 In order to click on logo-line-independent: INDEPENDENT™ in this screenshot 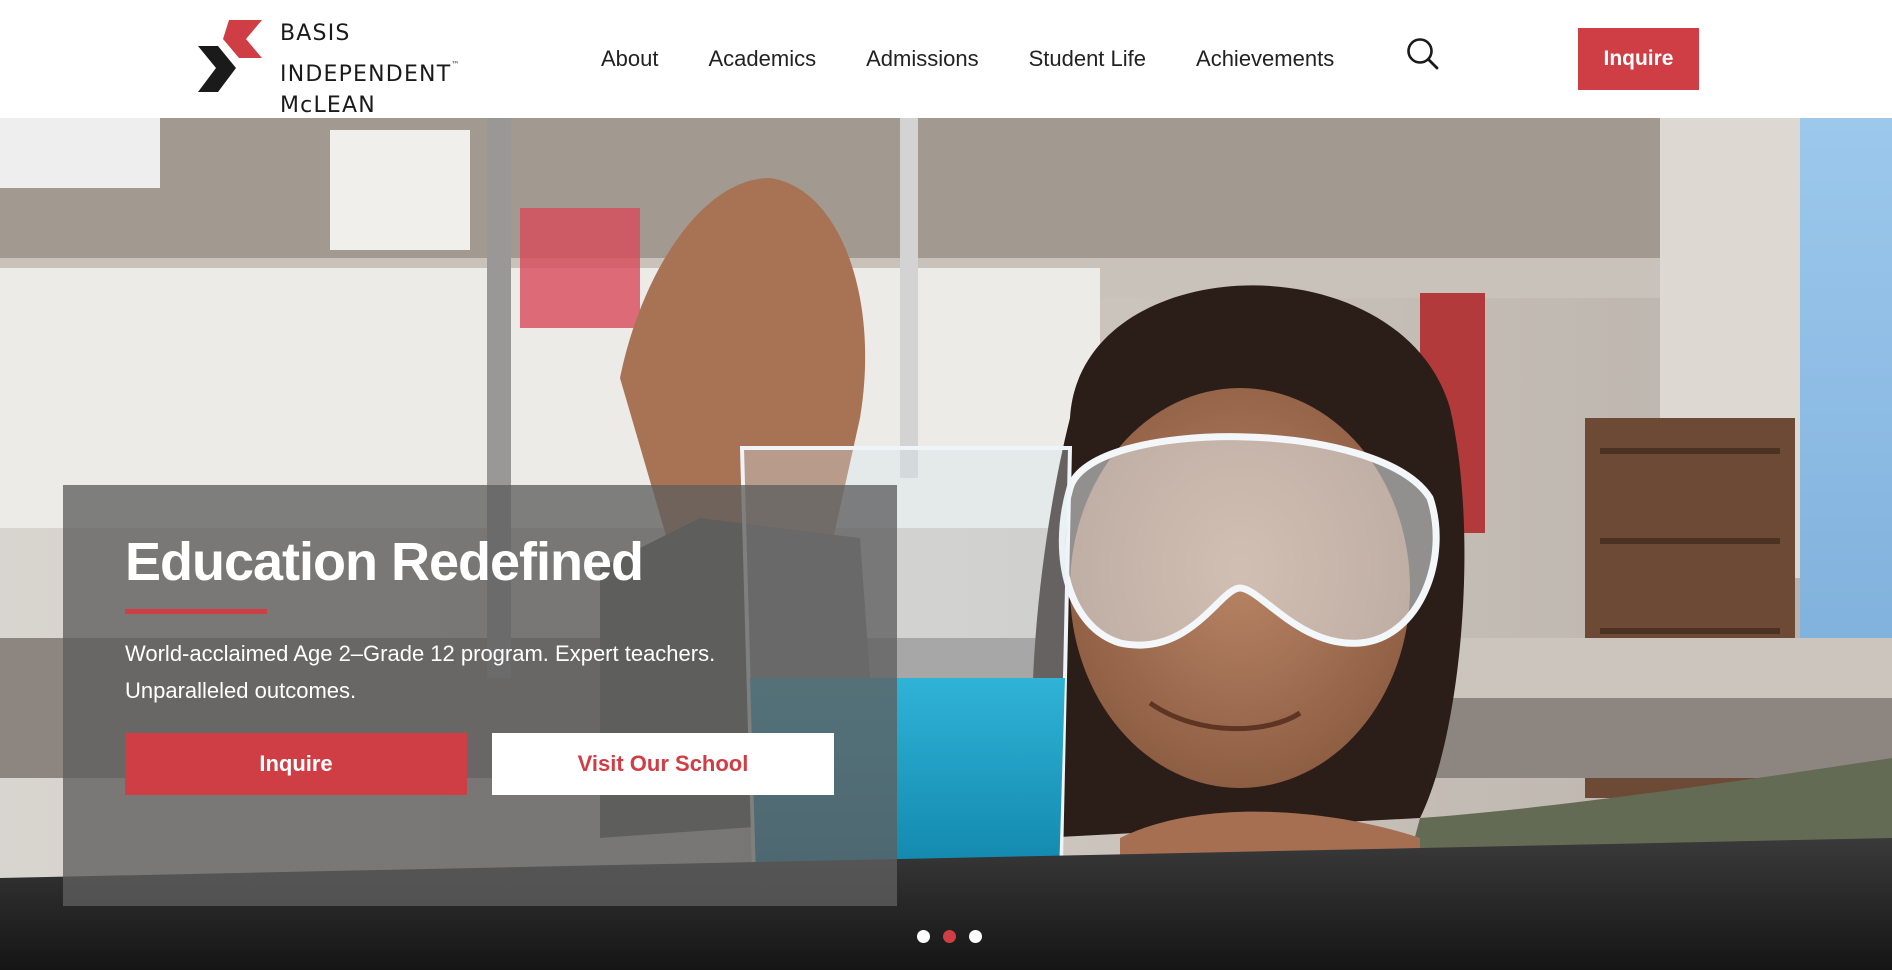, I will do `click(369, 69)`.